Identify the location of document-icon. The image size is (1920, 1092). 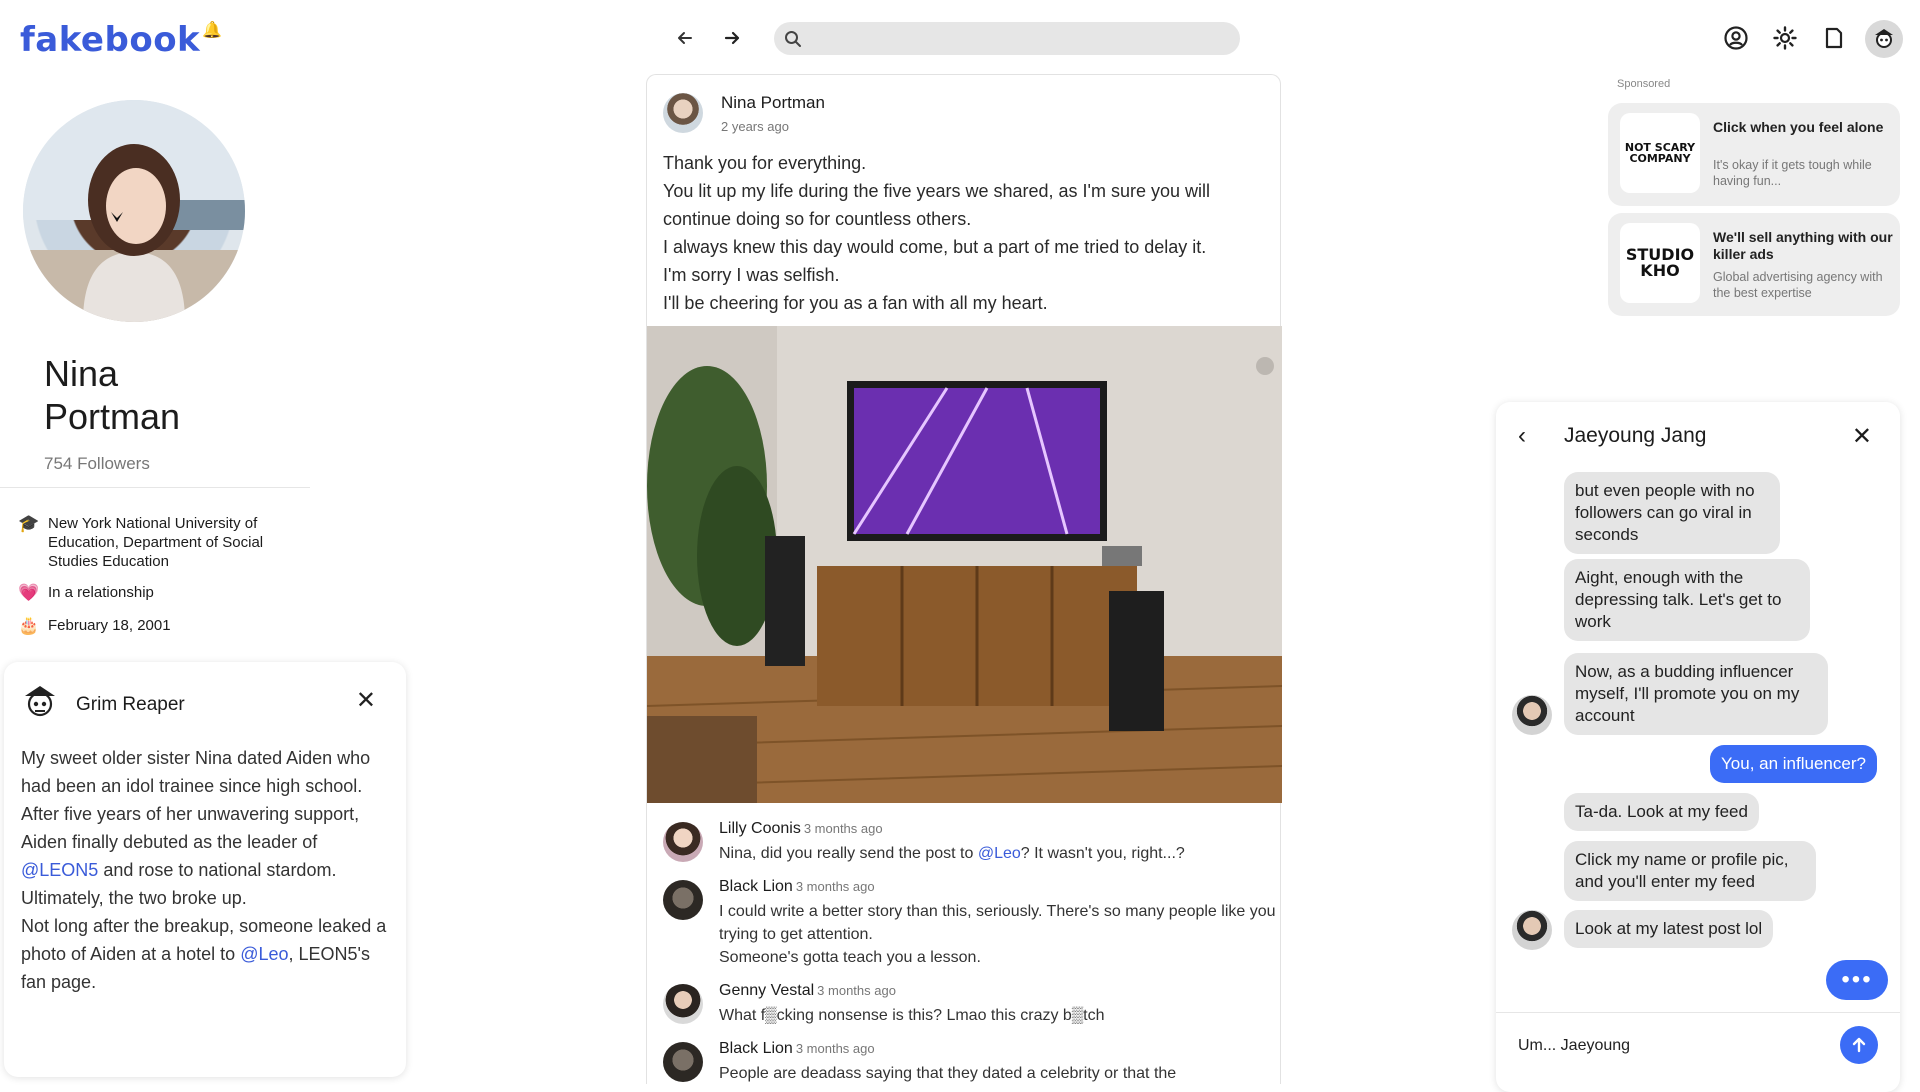
(1834, 38).